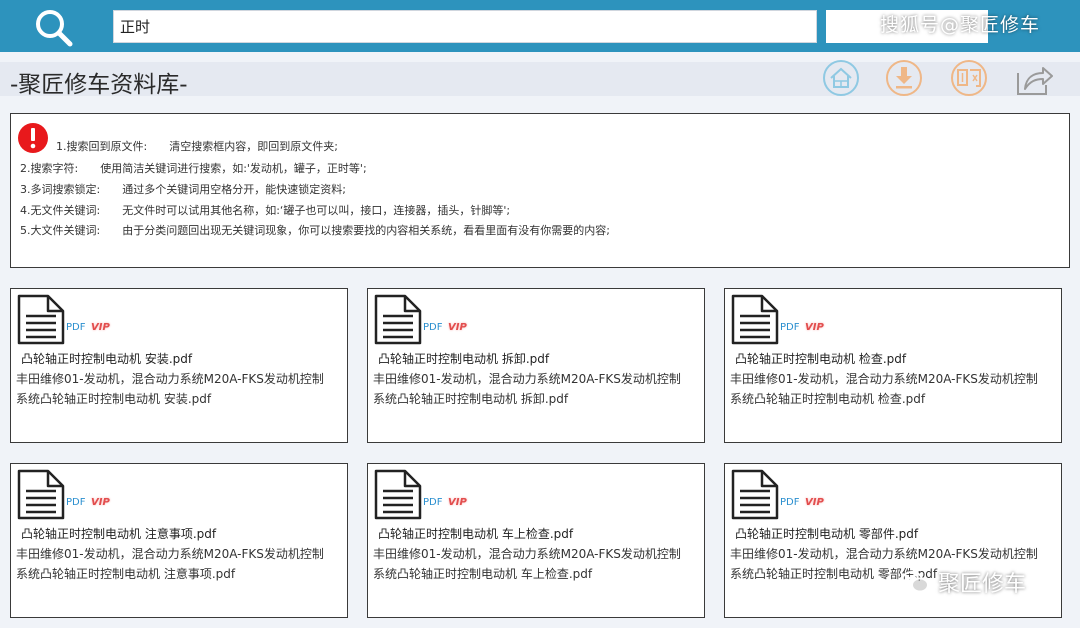 This screenshot has height=628, width=1080. What do you see at coordinates (960, 25) in the screenshot?
I see `watermark-top: 搜狐号@聚匠修车` at bounding box center [960, 25].